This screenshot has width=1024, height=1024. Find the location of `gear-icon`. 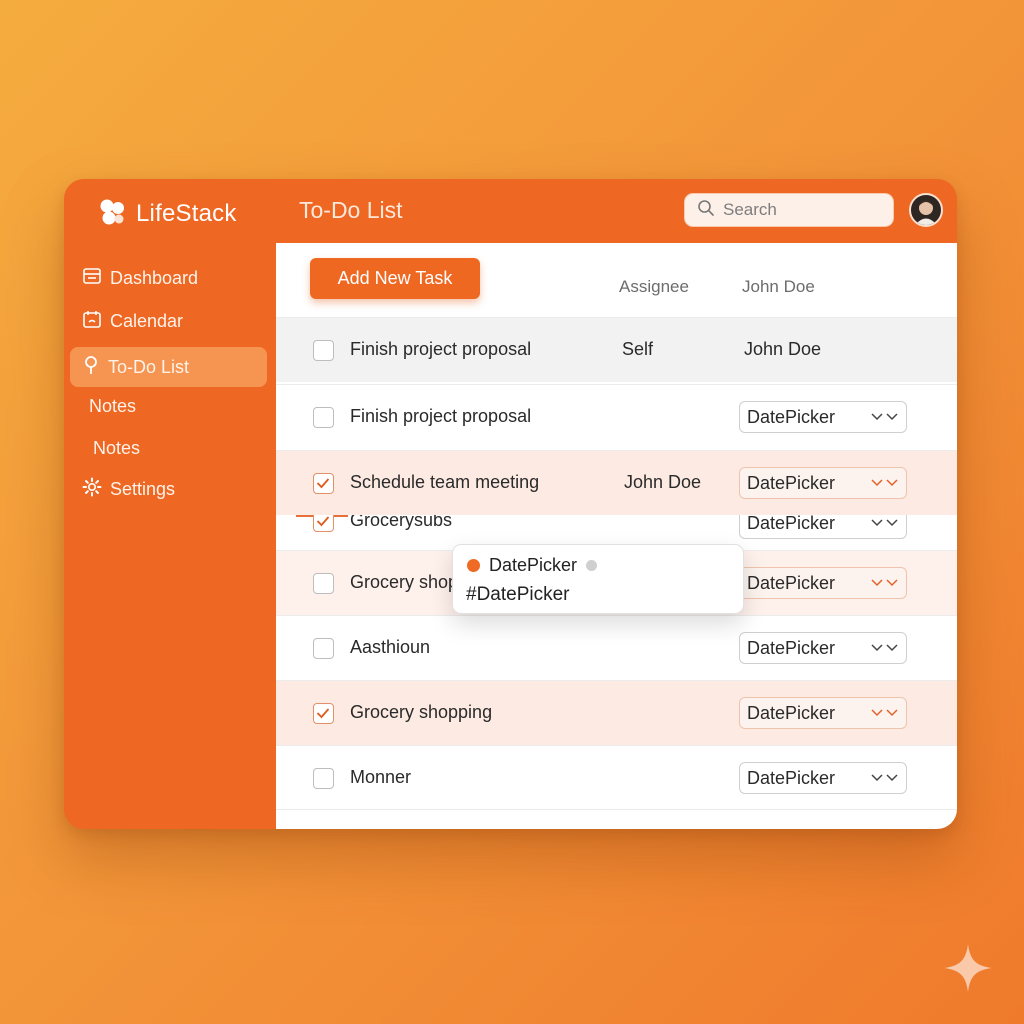

gear-icon is located at coordinates (92, 489).